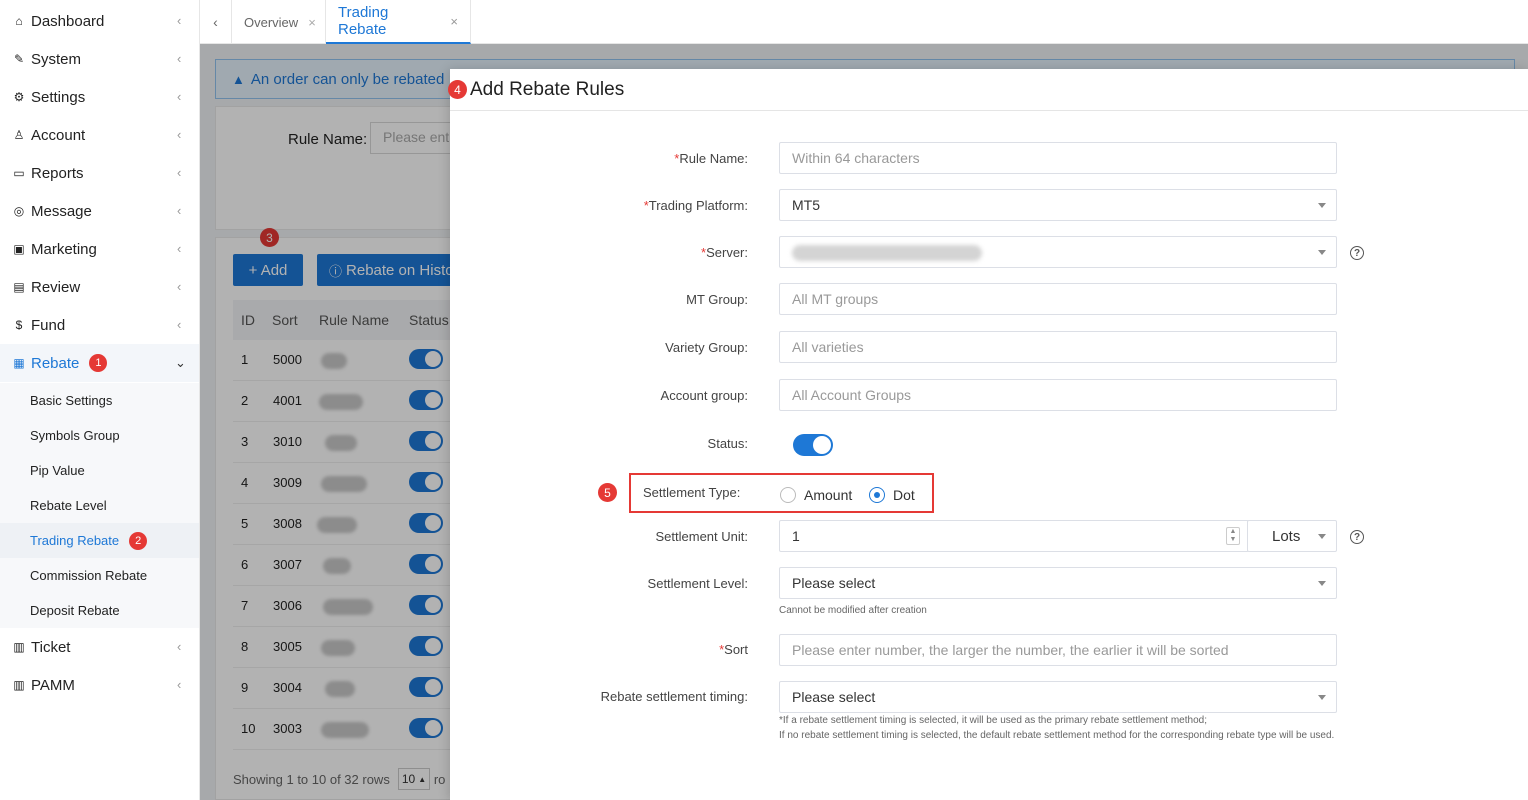  I want to click on server-select, so click(1058, 252).